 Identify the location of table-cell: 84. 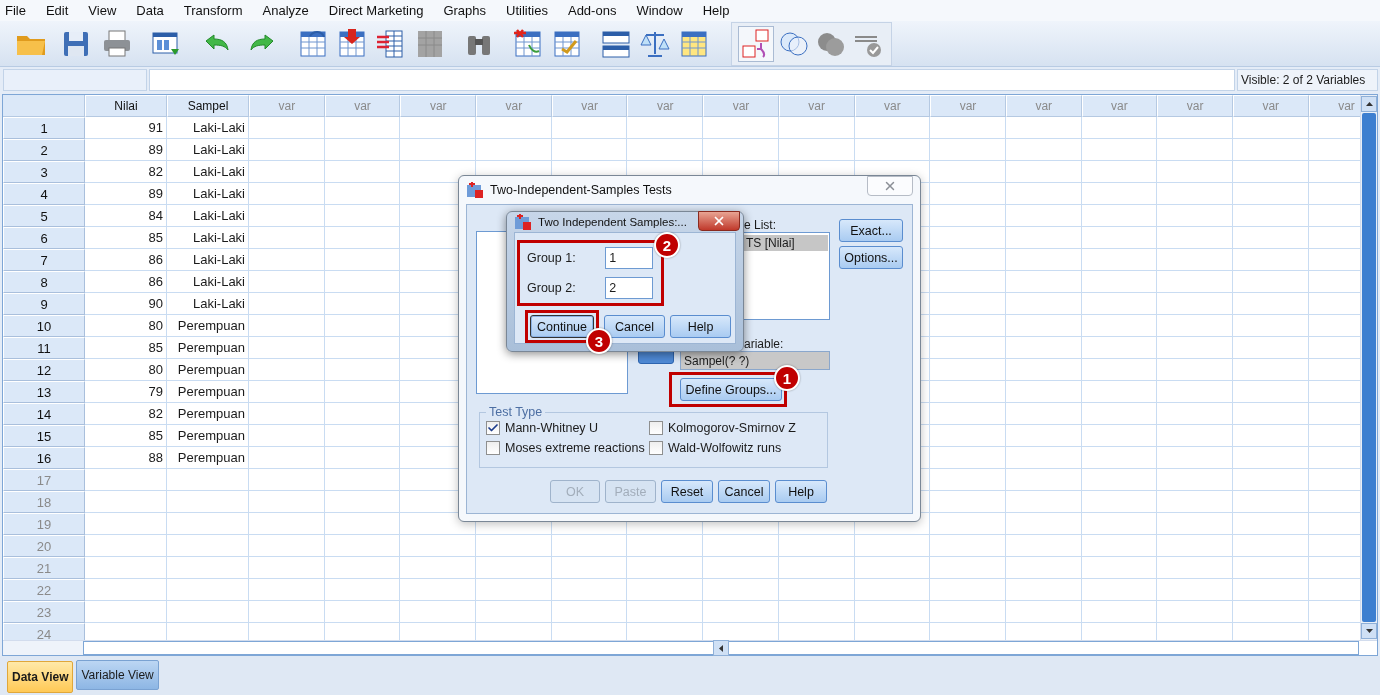
(126, 216).